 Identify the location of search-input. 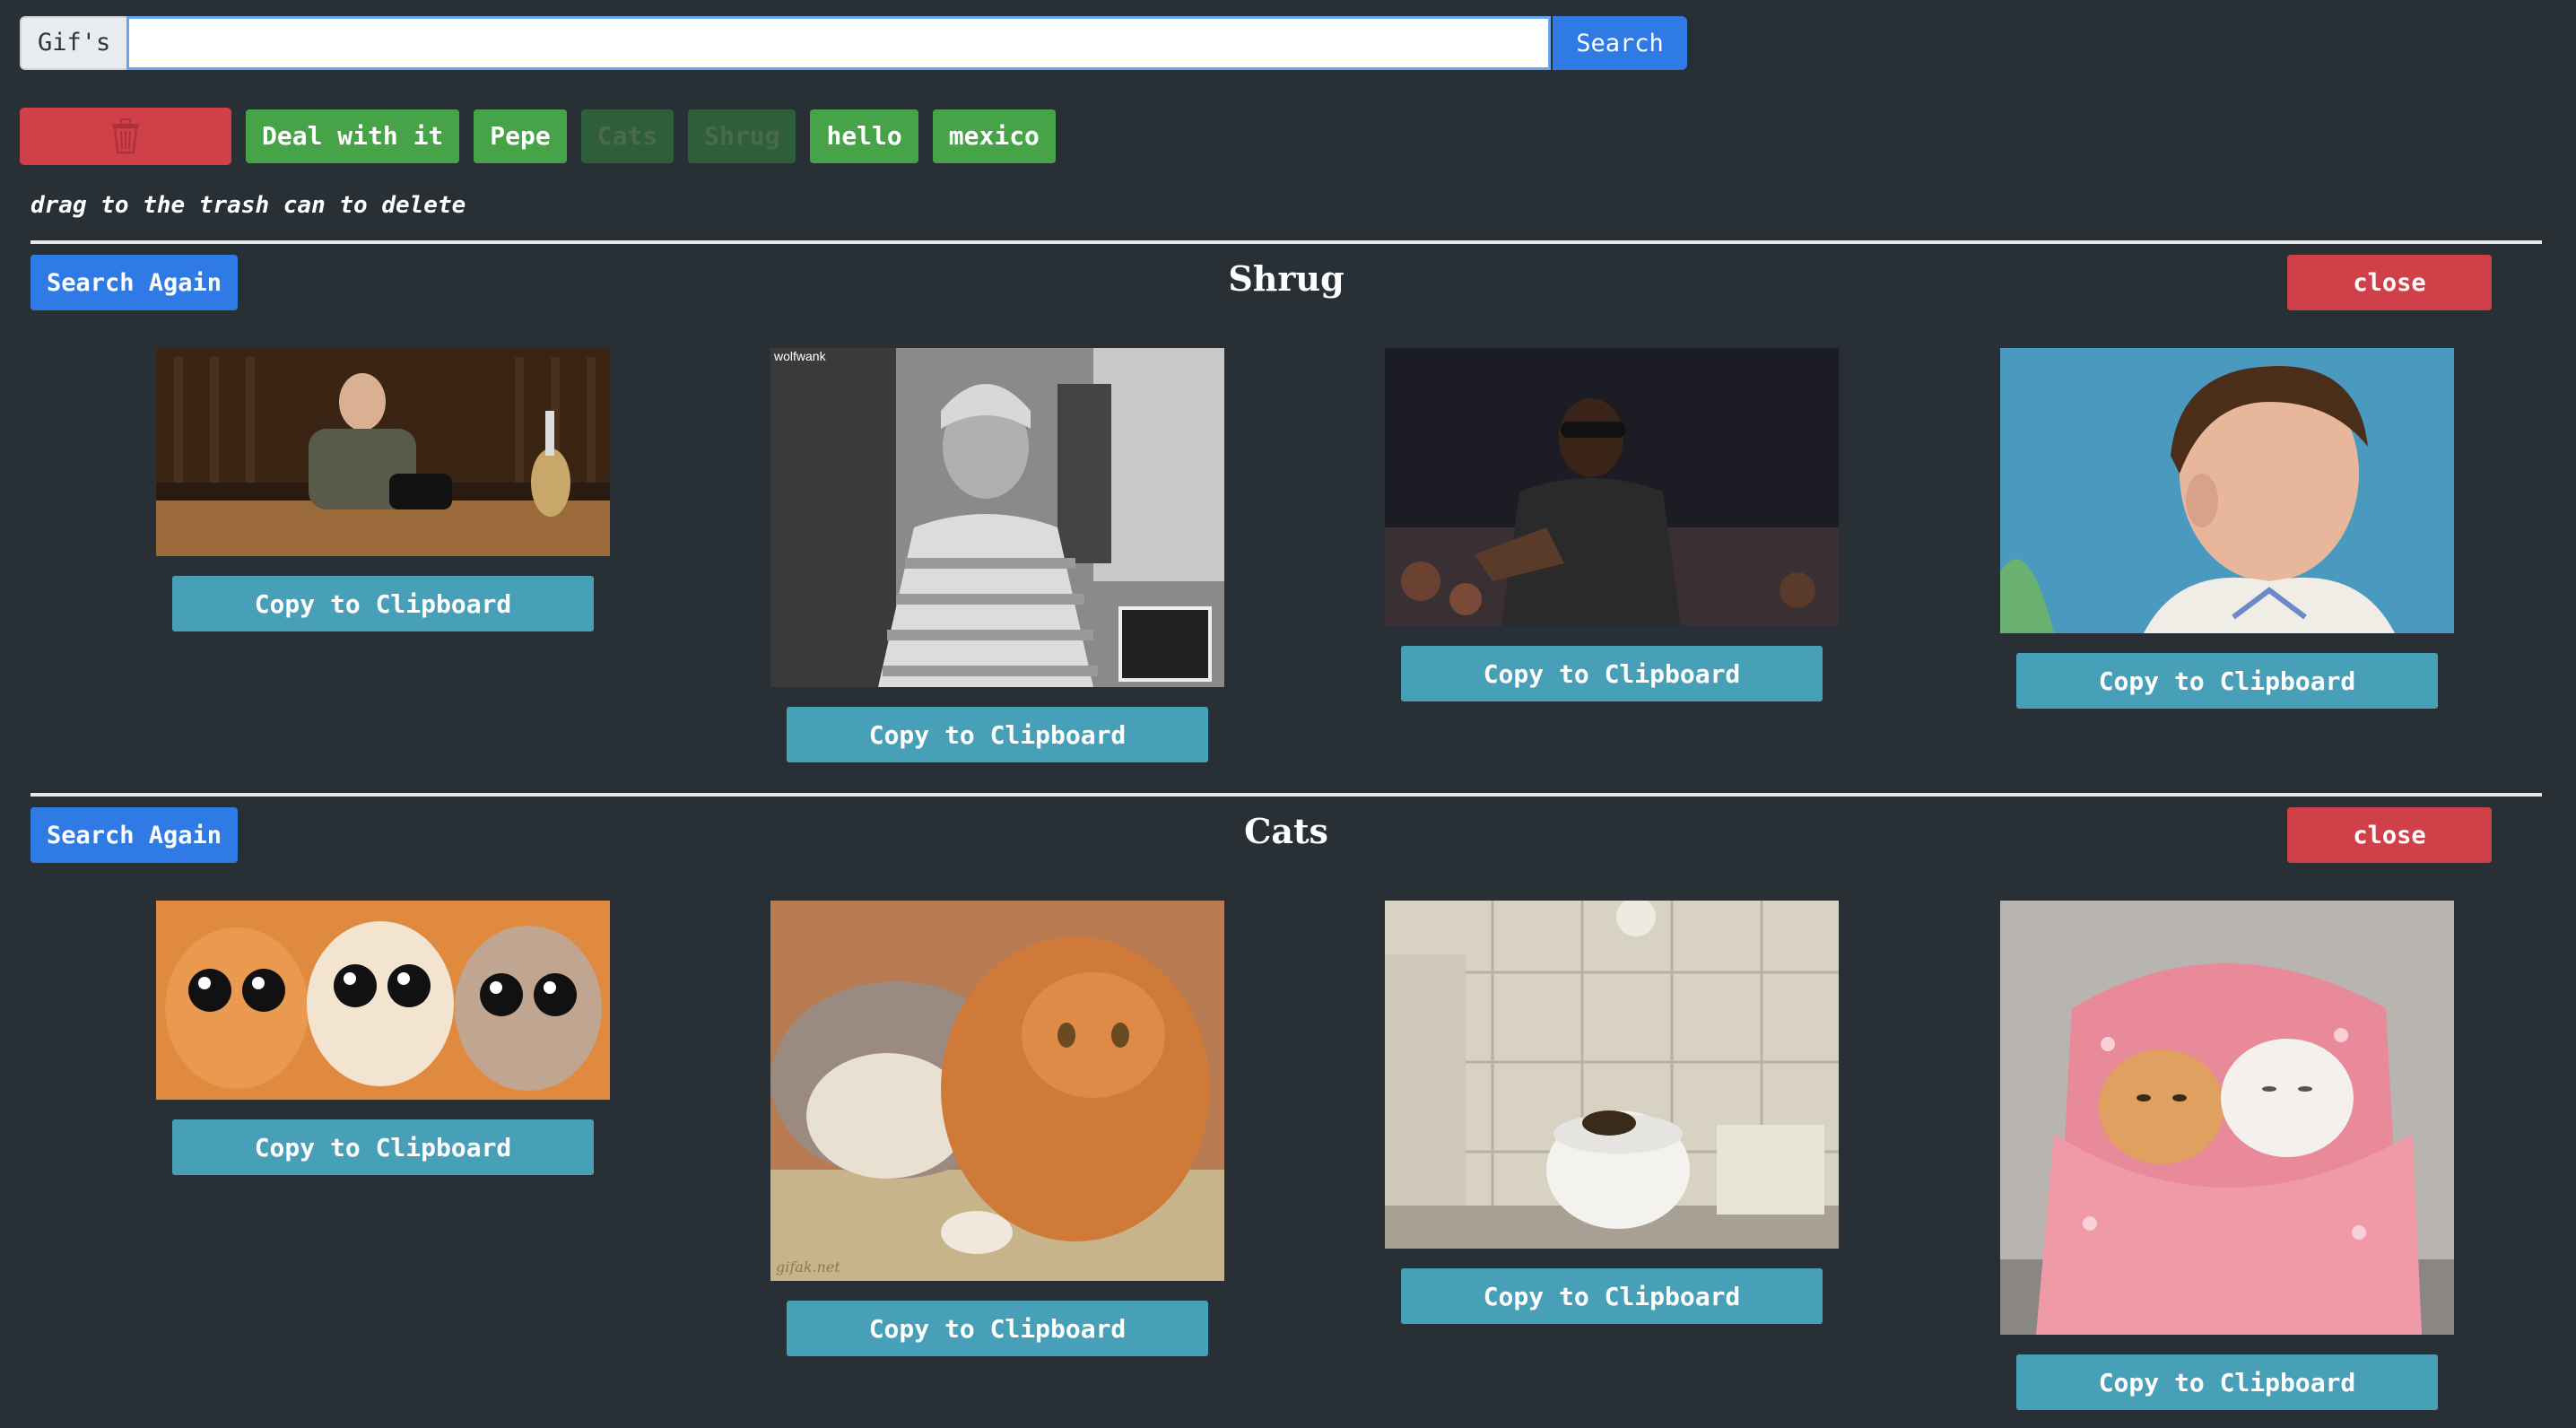
(839, 43).